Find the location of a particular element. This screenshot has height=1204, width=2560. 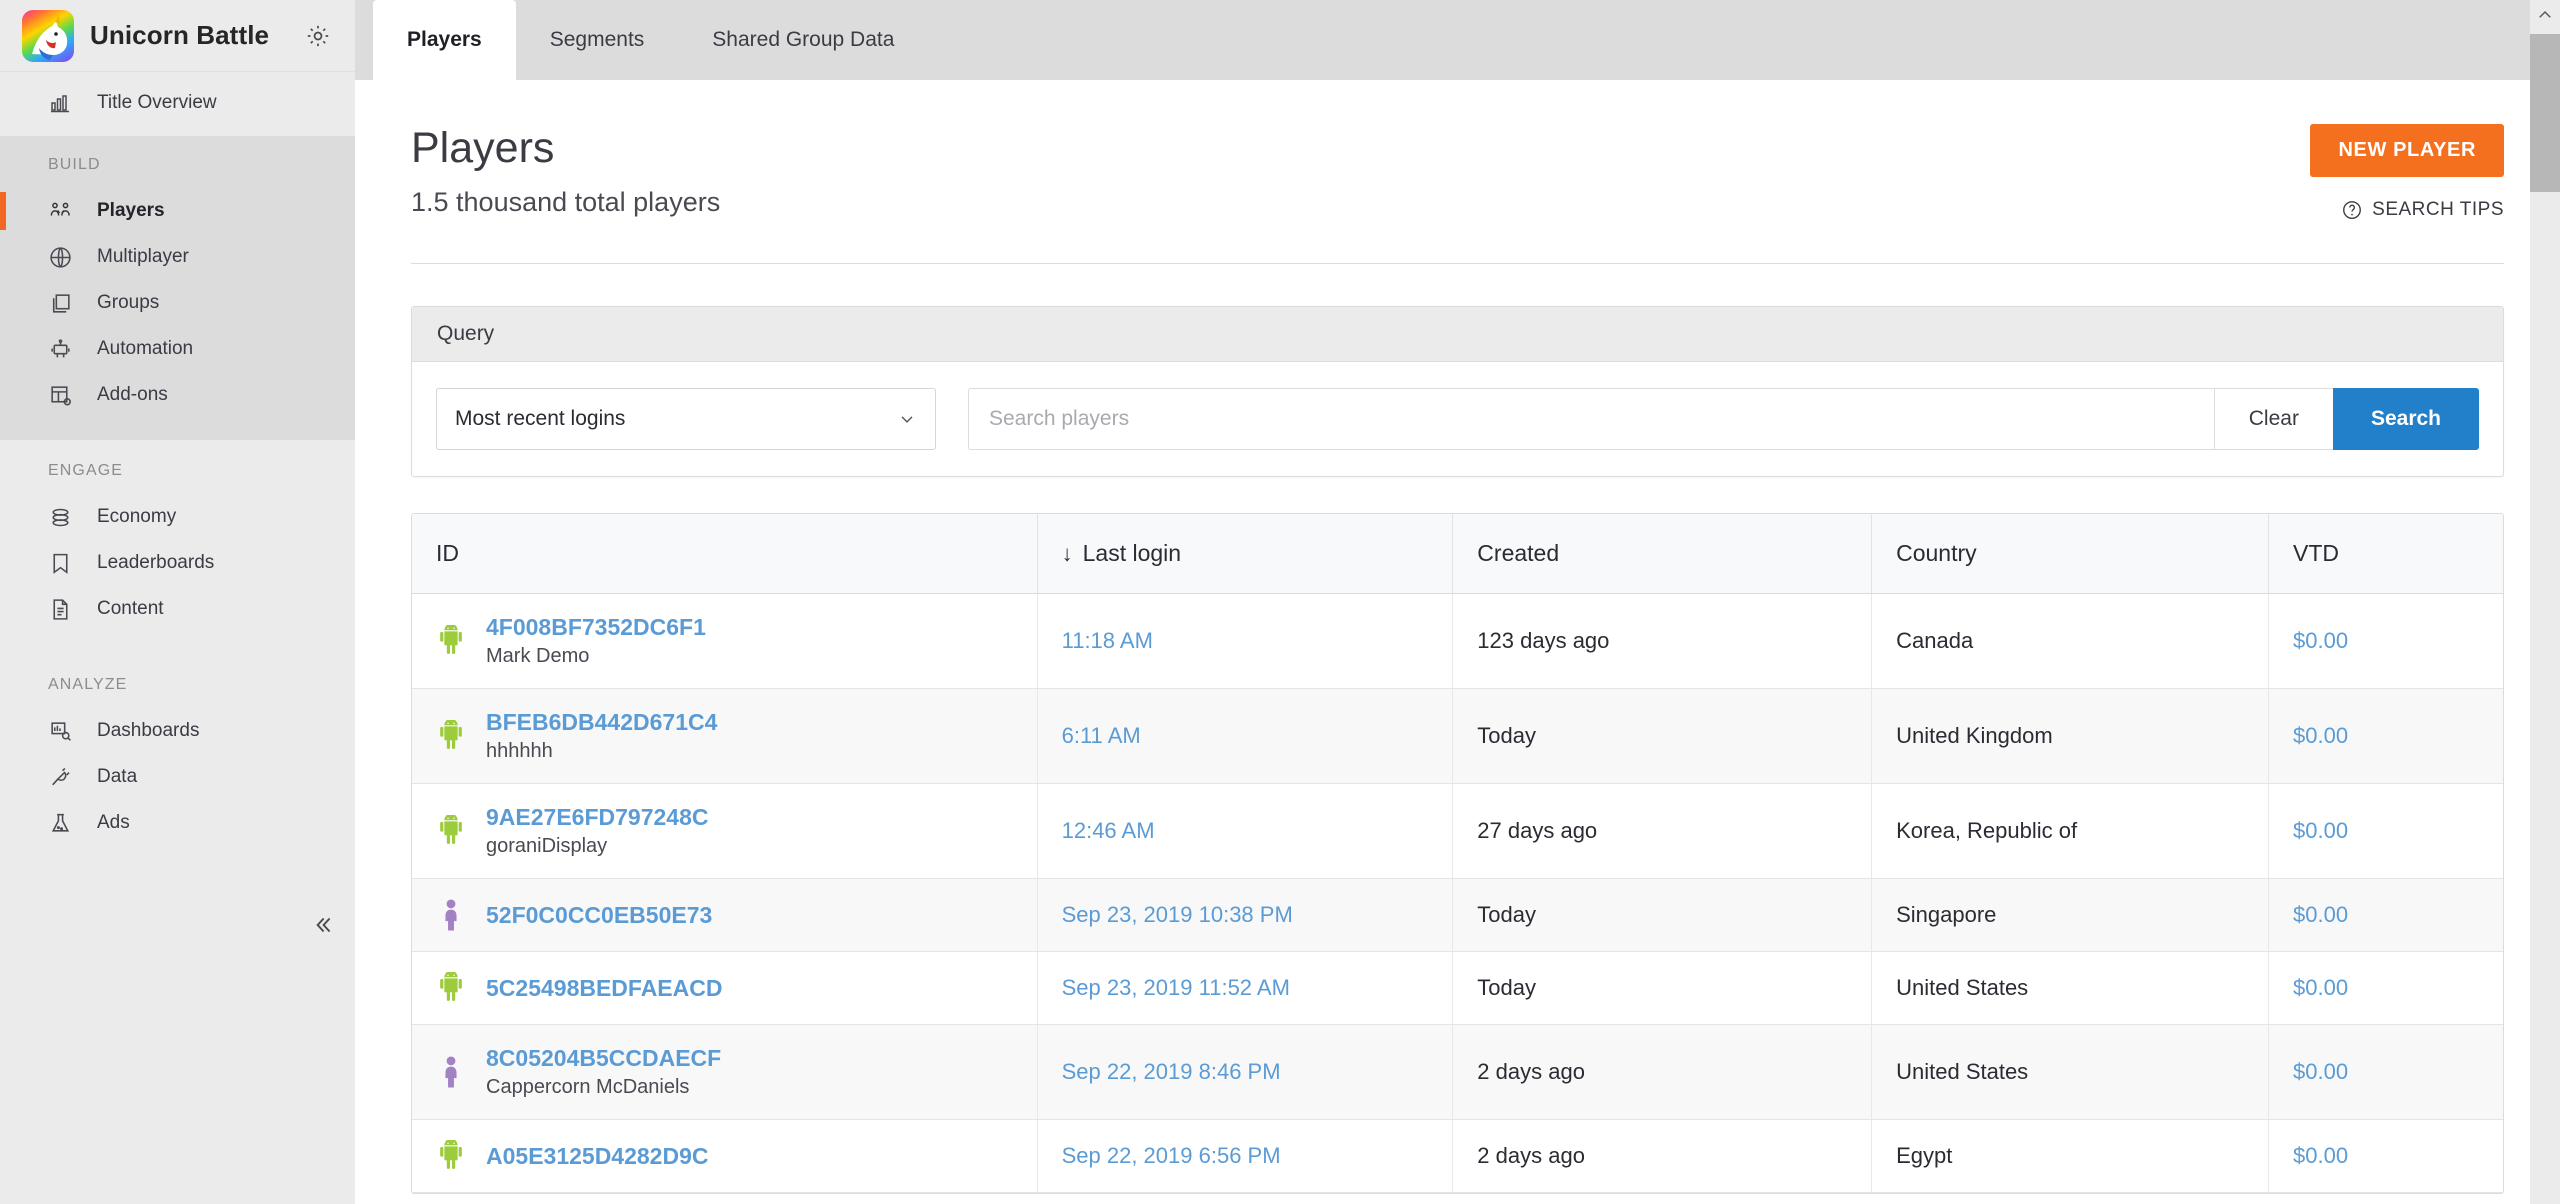

clear-button: Clear is located at coordinates (2273, 419).